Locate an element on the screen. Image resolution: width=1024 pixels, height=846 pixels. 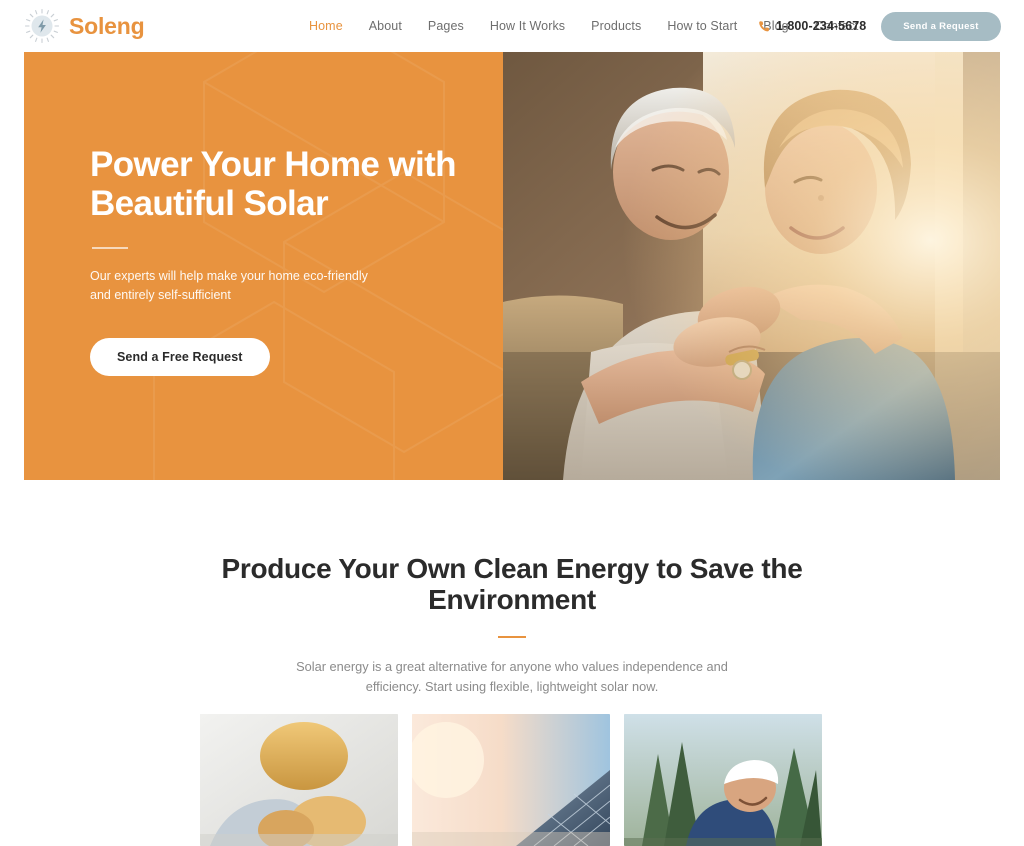
brand-name: Soleng is located at coordinates (107, 25).